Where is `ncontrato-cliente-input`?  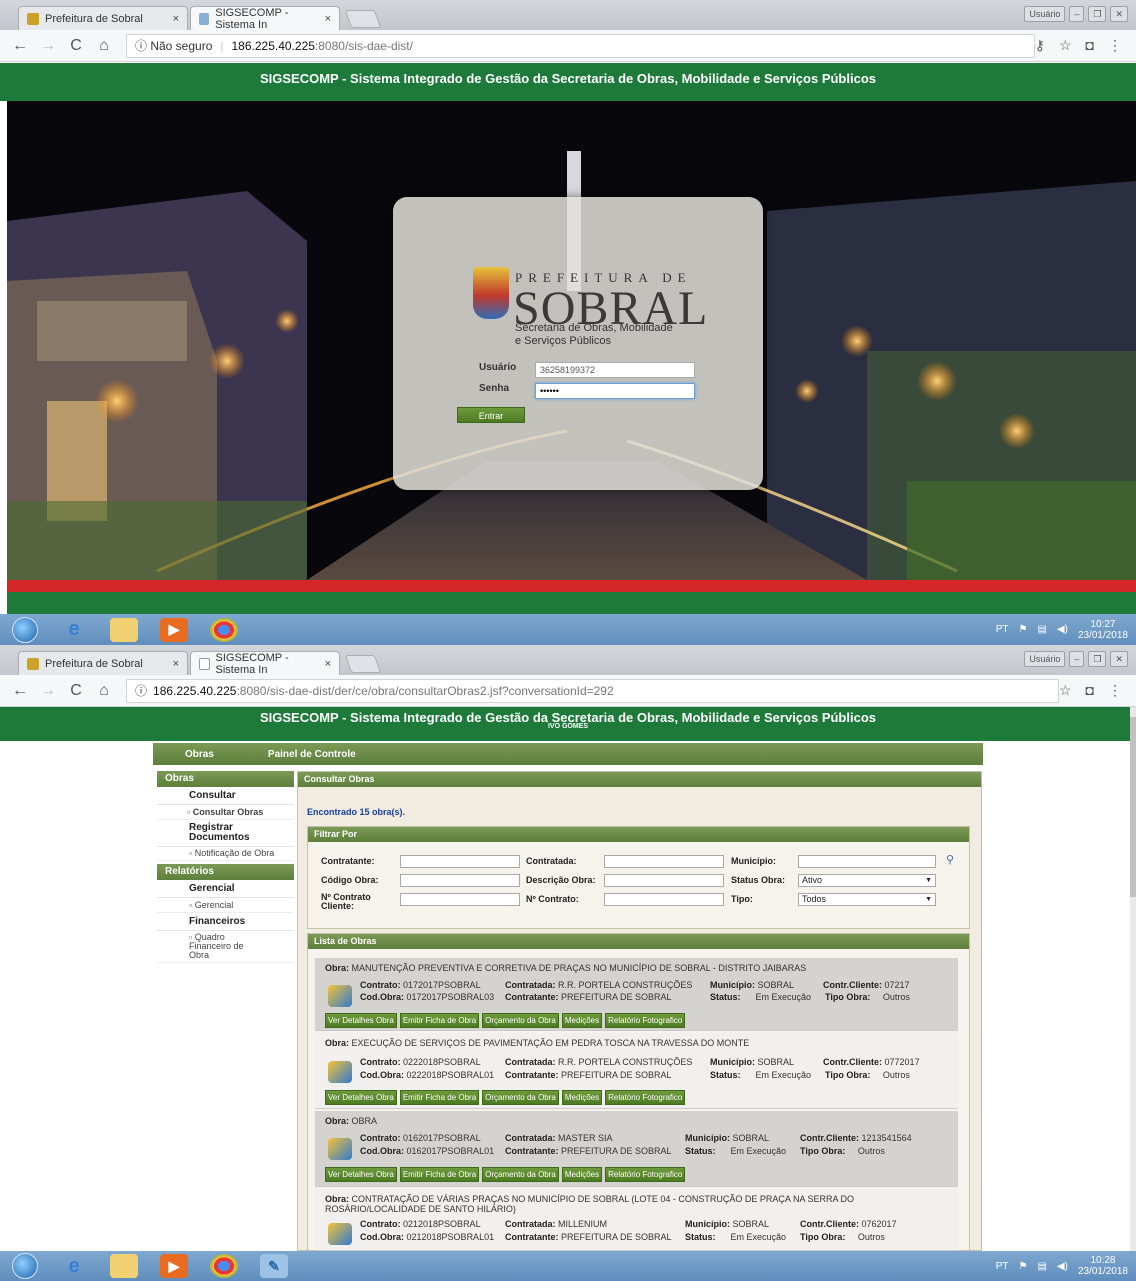
ncontrato-cliente-input is located at coordinates (460, 899).